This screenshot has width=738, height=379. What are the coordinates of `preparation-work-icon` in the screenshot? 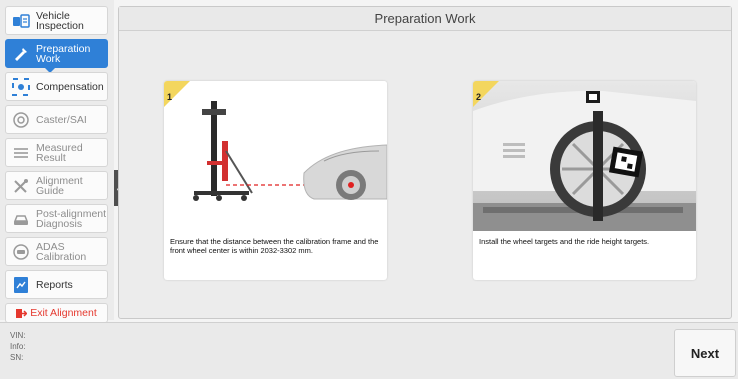 It's located at (21, 54).